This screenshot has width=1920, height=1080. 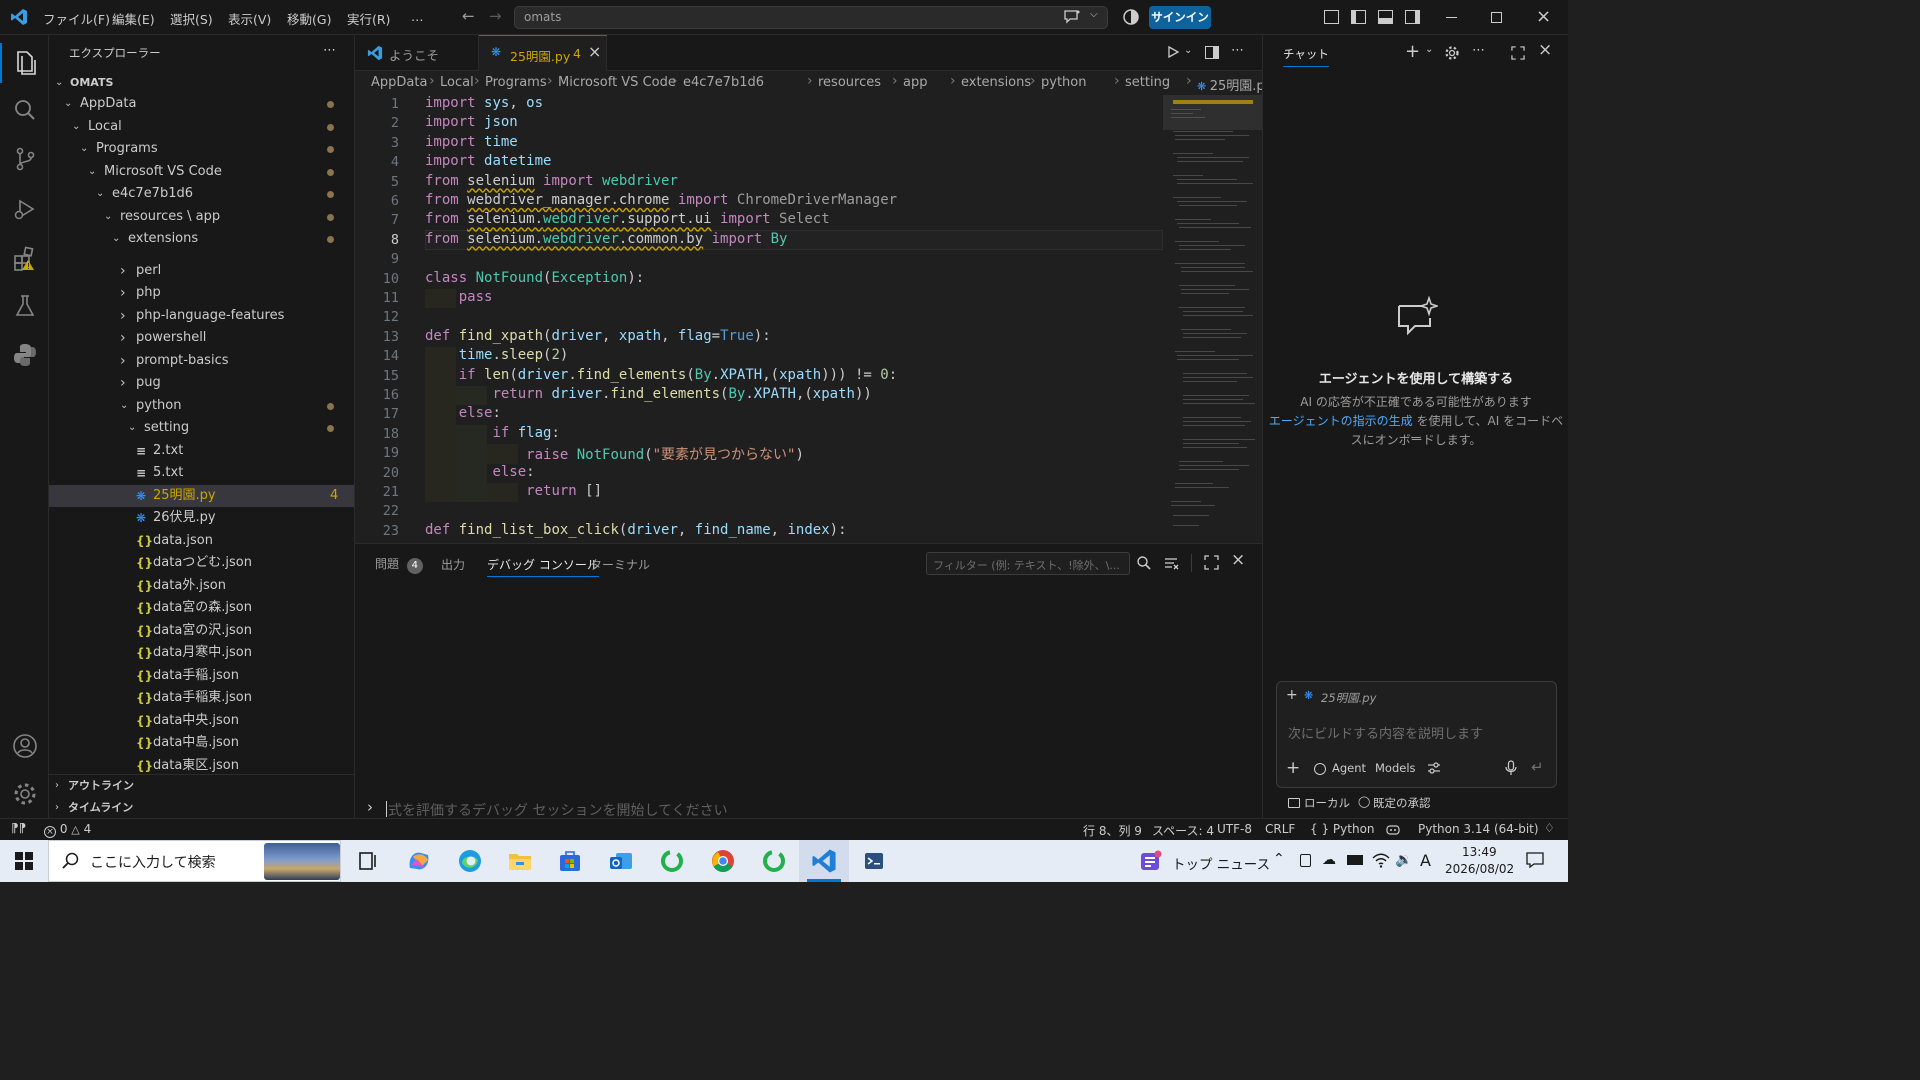 I want to click on search-icon, so click(x=25, y=110).